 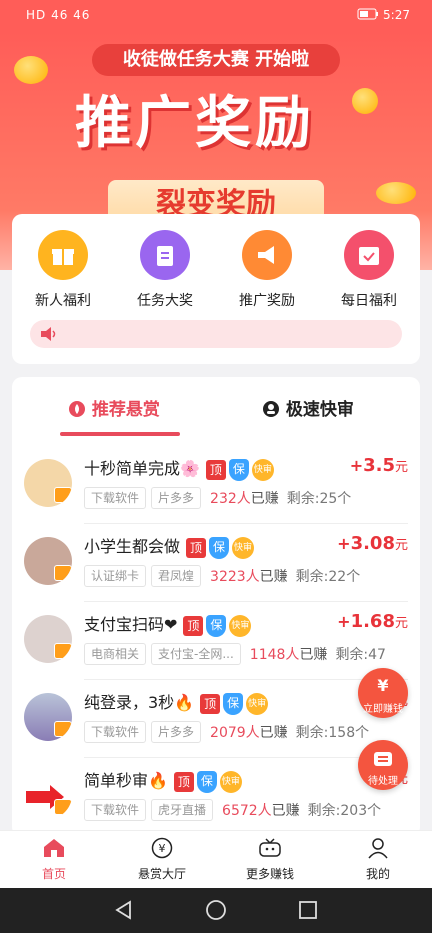 What do you see at coordinates (377, 874) in the screenshot?
I see `nav-label: 我的` at bounding box center [377, 874].